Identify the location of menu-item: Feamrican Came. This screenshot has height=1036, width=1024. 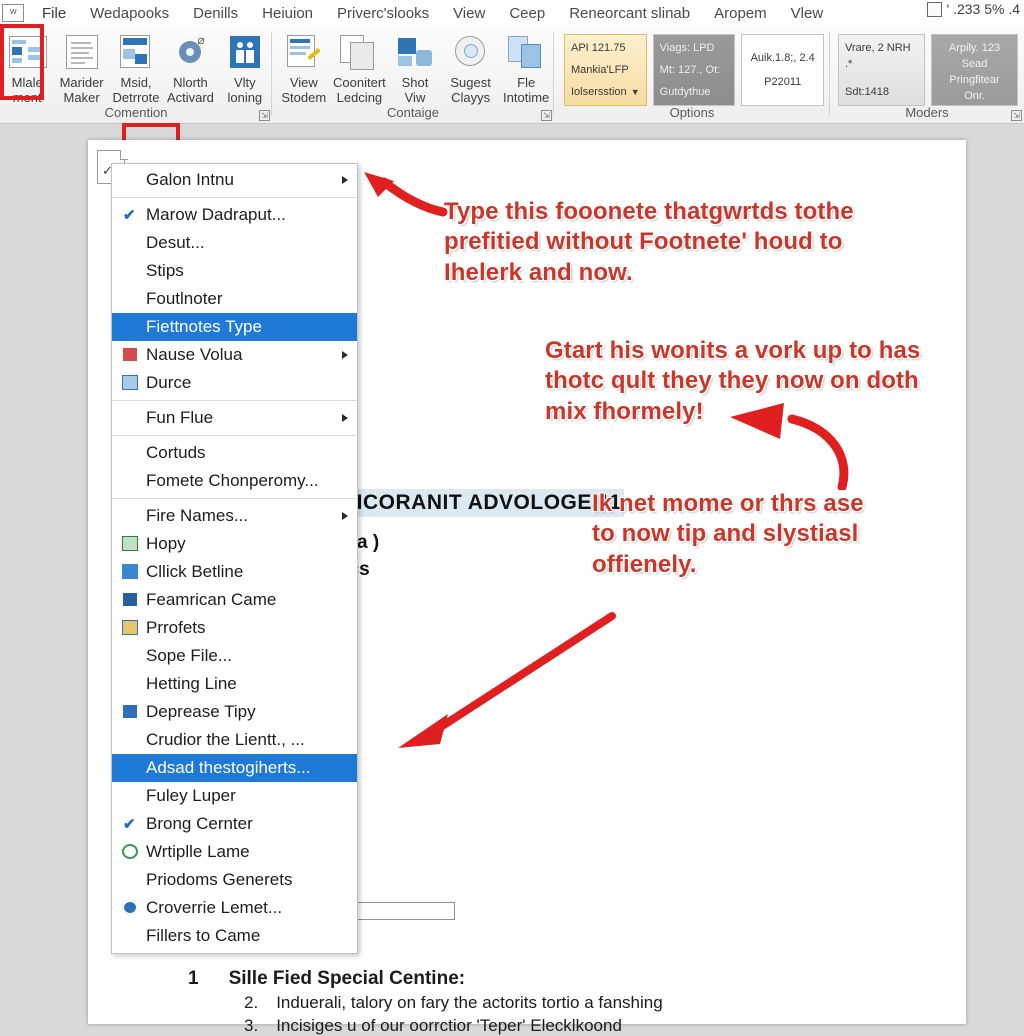
(234, 600).